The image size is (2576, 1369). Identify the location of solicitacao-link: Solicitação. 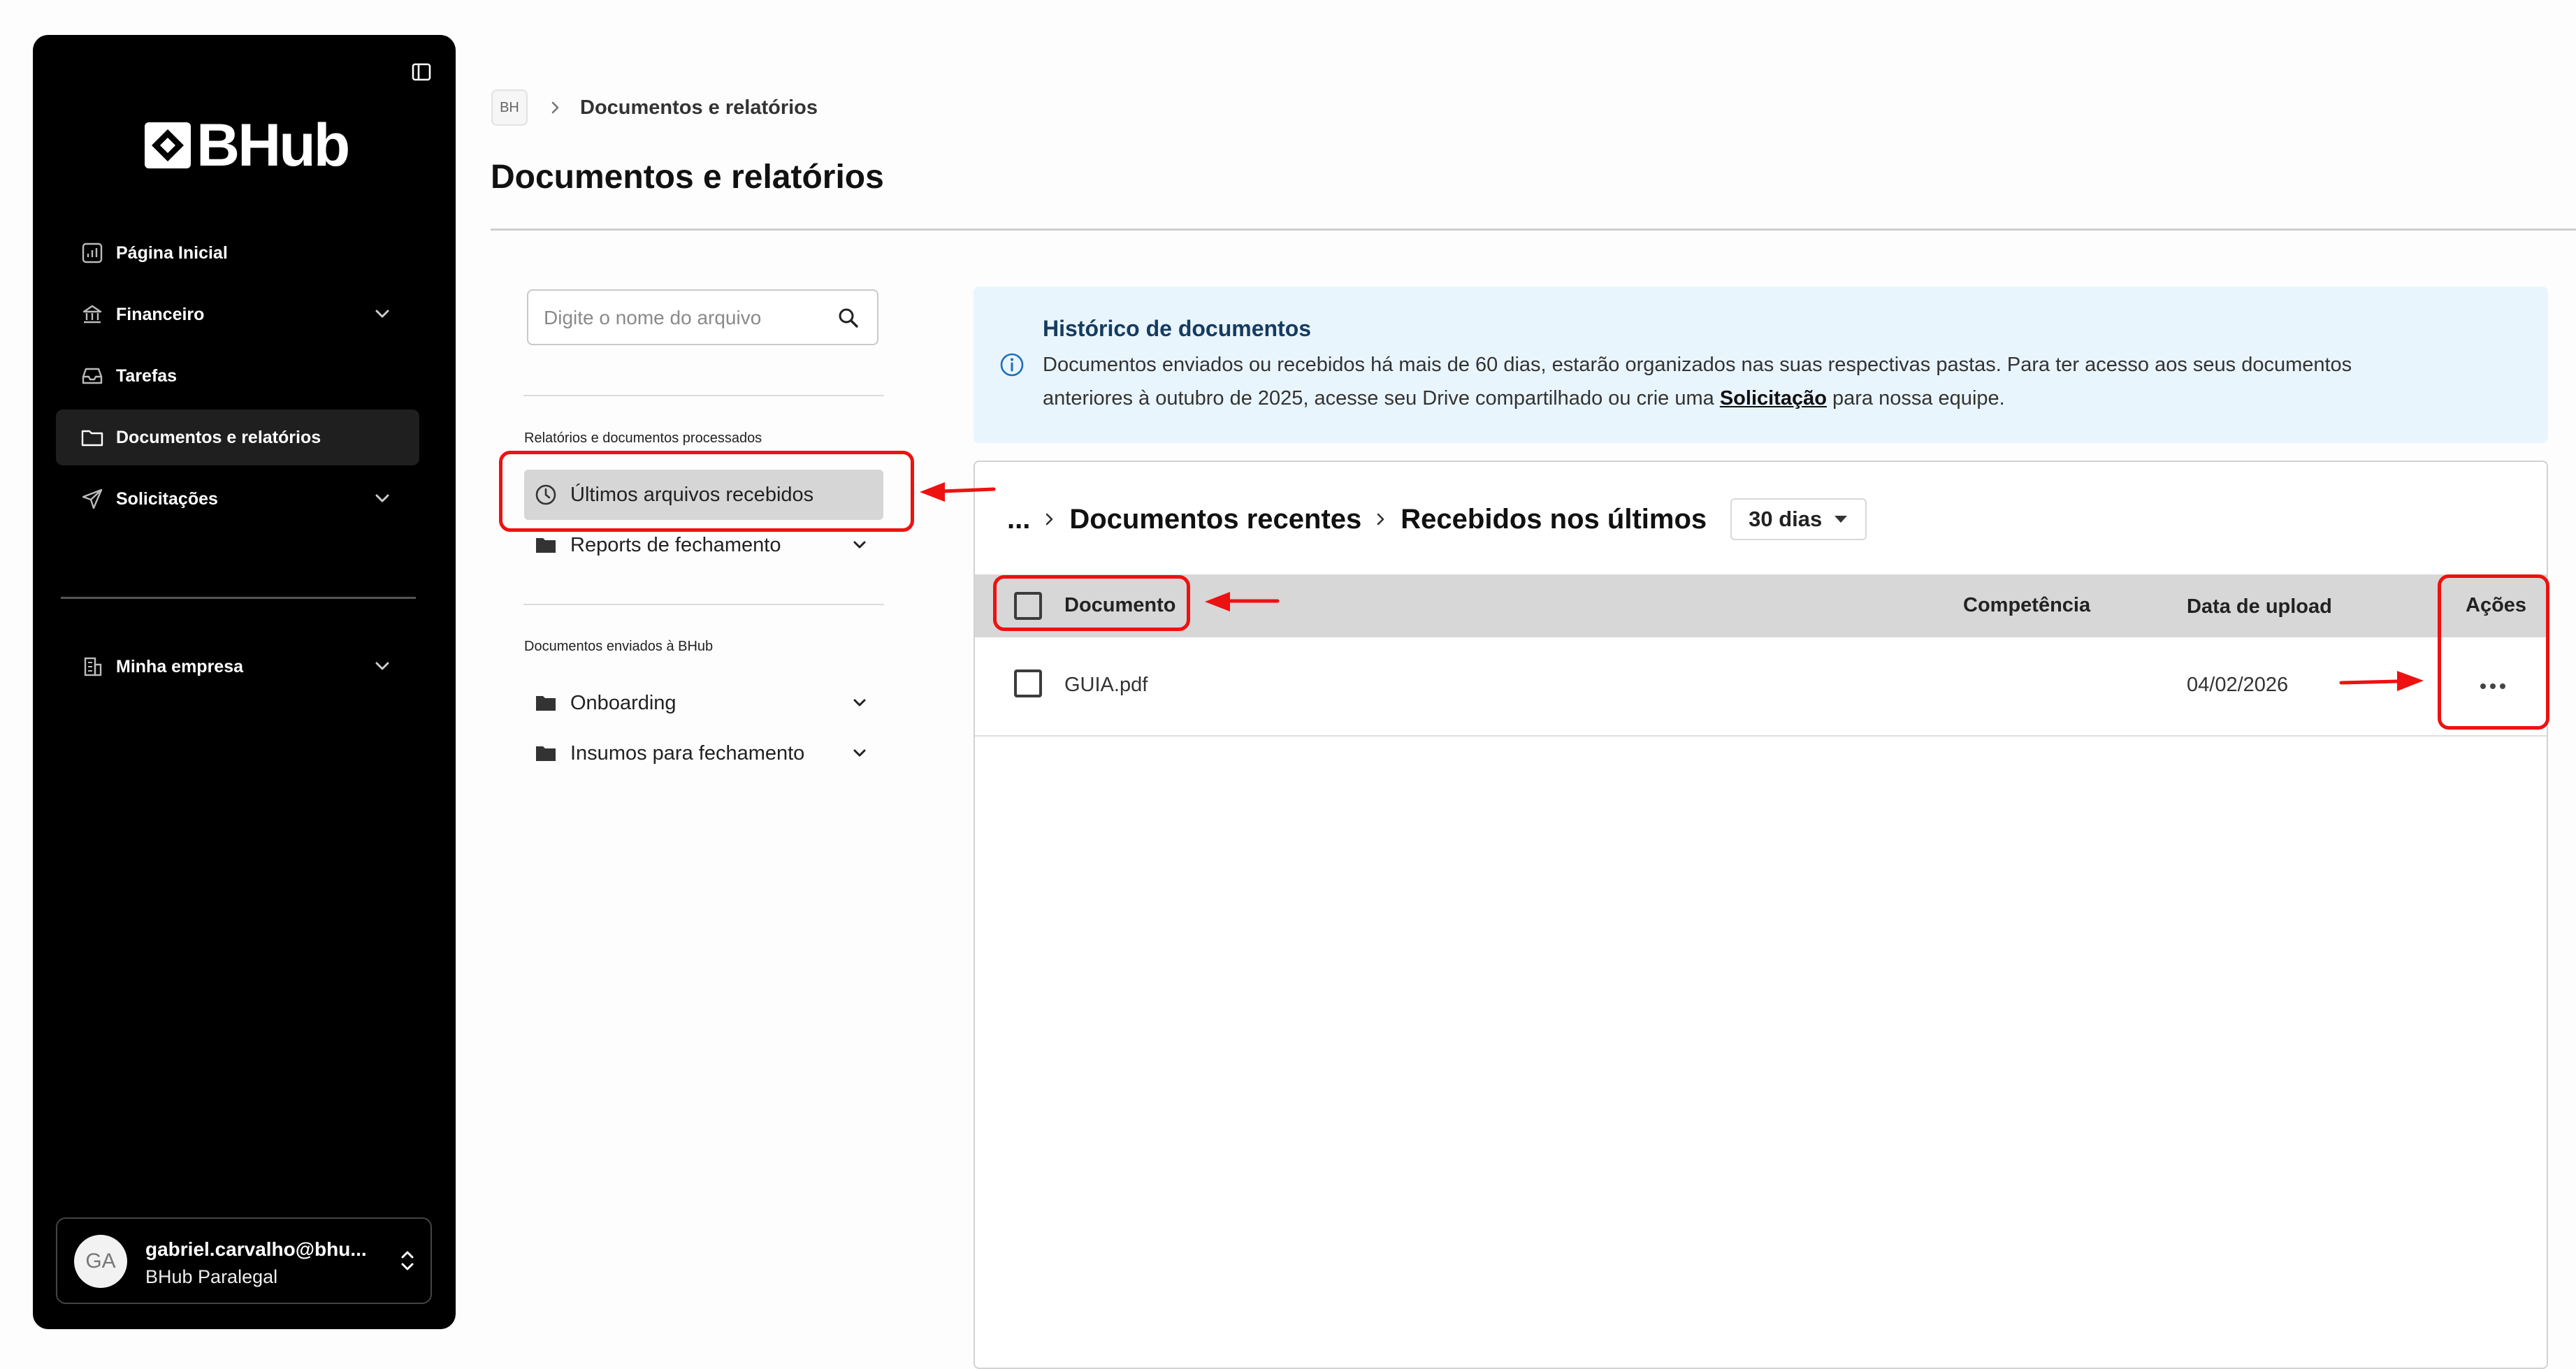
(1774, 398).